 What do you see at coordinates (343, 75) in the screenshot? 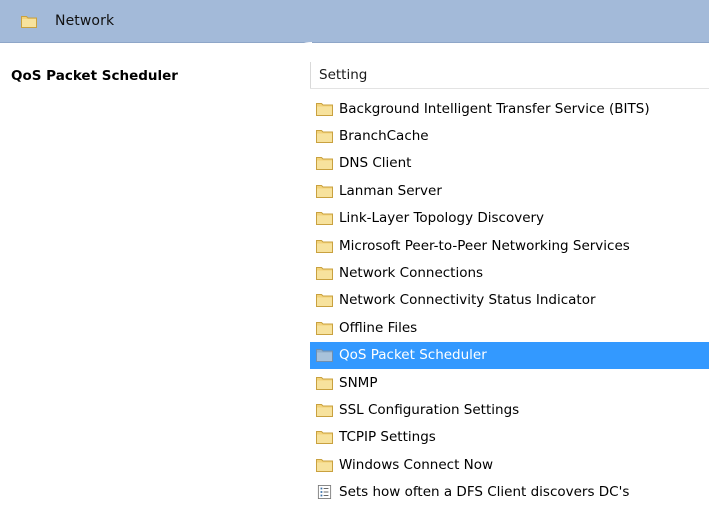
I see `column-header-label: Setting` at bounding box center [343, 75].